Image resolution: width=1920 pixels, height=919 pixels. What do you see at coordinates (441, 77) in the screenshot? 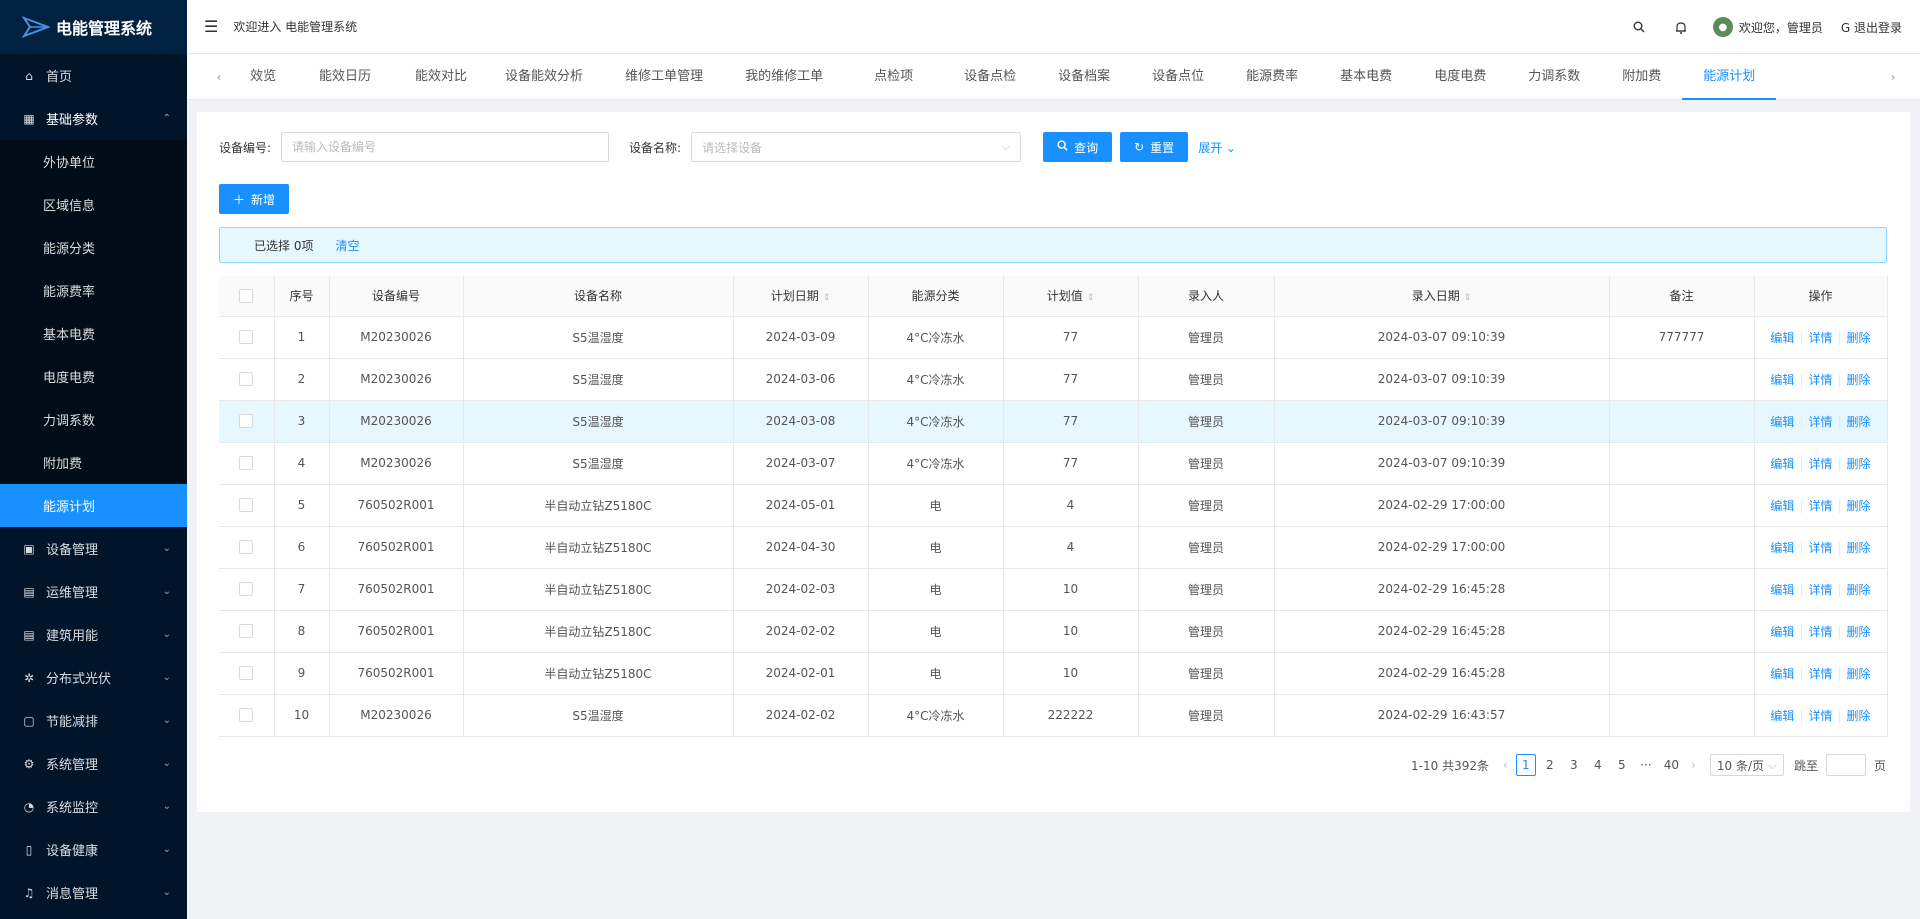
I see `tab-item: 能效对比` at bounding box center [441, 77].